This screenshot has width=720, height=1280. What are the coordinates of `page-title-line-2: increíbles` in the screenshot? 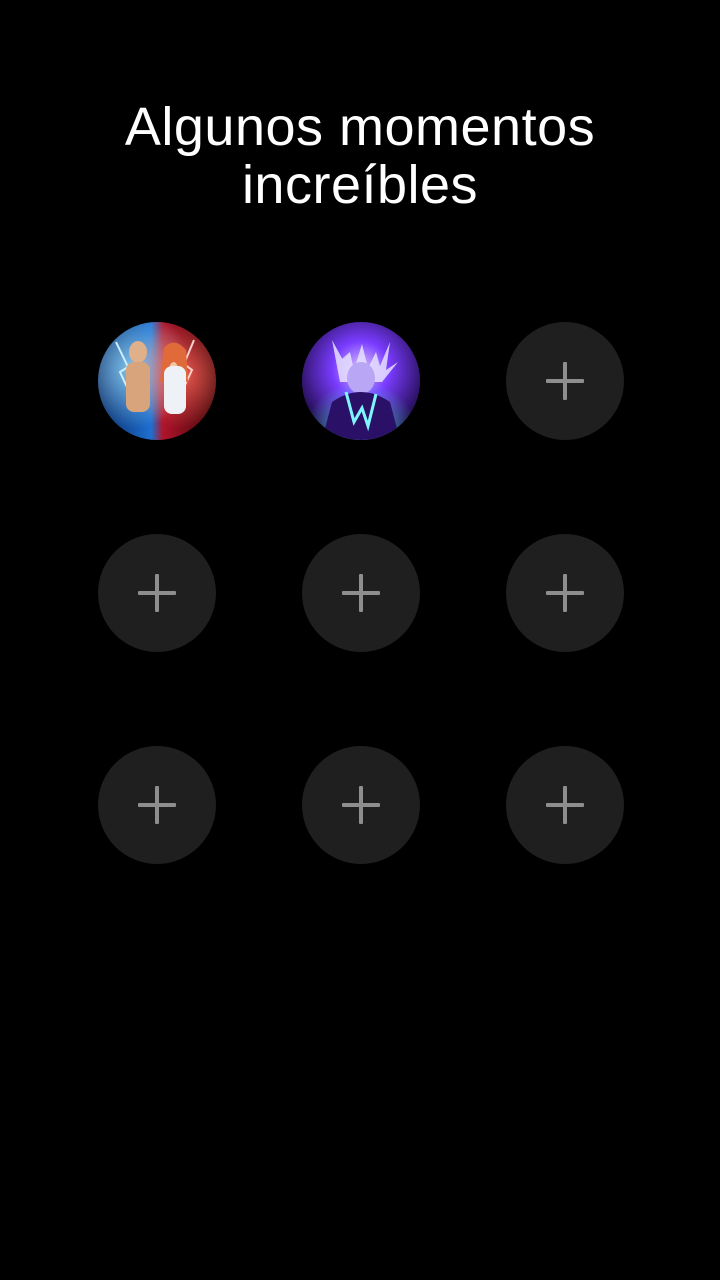 It's located at (360, 185).